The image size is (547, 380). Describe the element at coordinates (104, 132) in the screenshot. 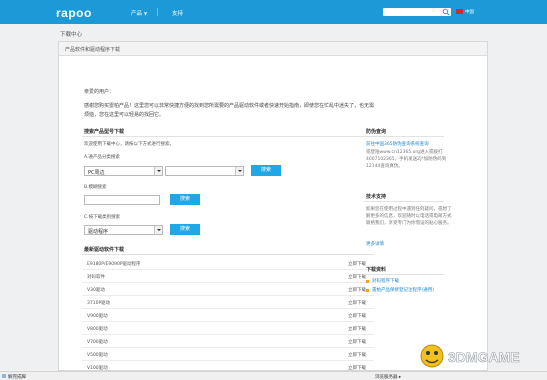

I see `search-section-title: 搜索产品型号下载` at that location.